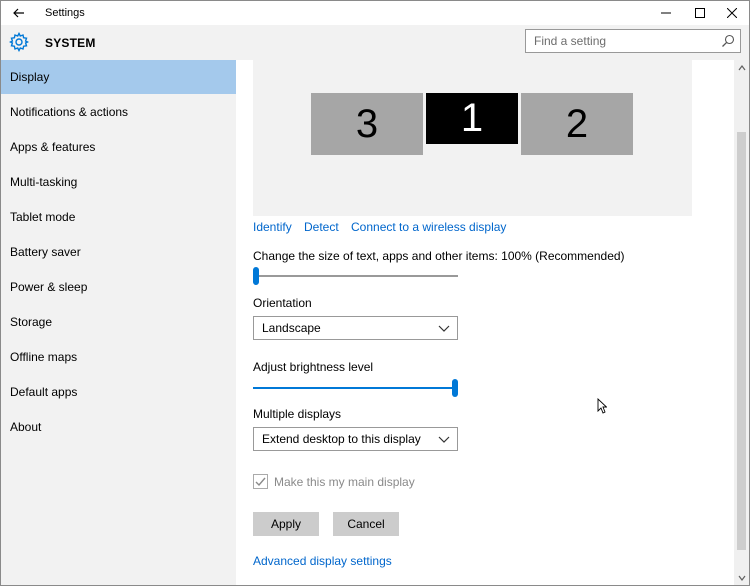 Image resolution: width=750 pixels, height=586 pixels. What do you see at coordinates (375, 13) in the screenshot?
I see `title-bar: Settings` at bounding box center [375, 13].